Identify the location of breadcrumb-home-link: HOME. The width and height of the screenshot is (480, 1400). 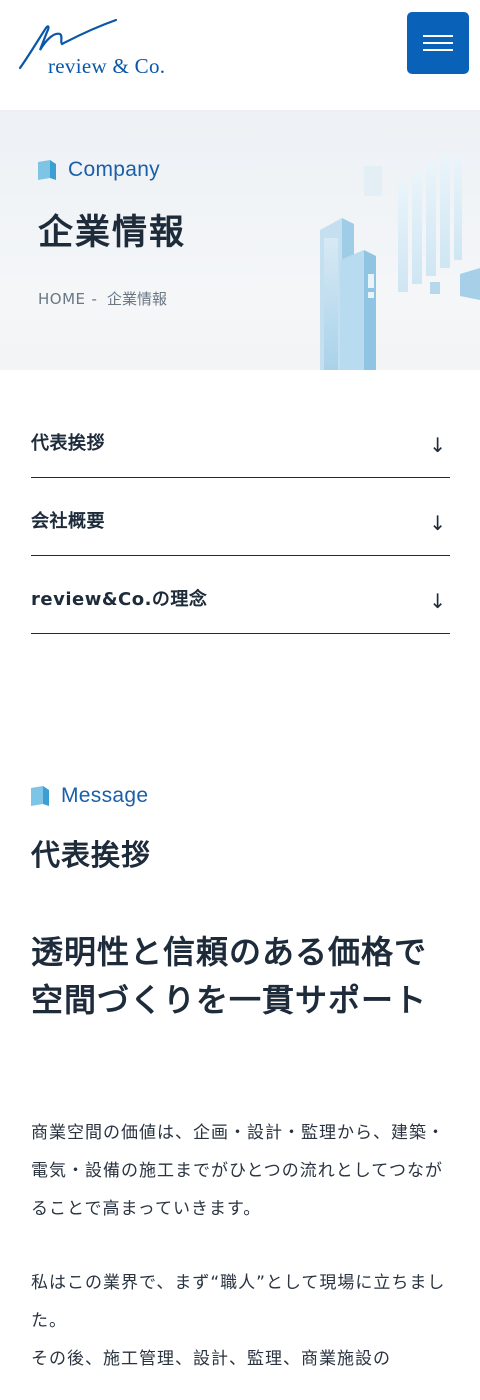
(62, 299).